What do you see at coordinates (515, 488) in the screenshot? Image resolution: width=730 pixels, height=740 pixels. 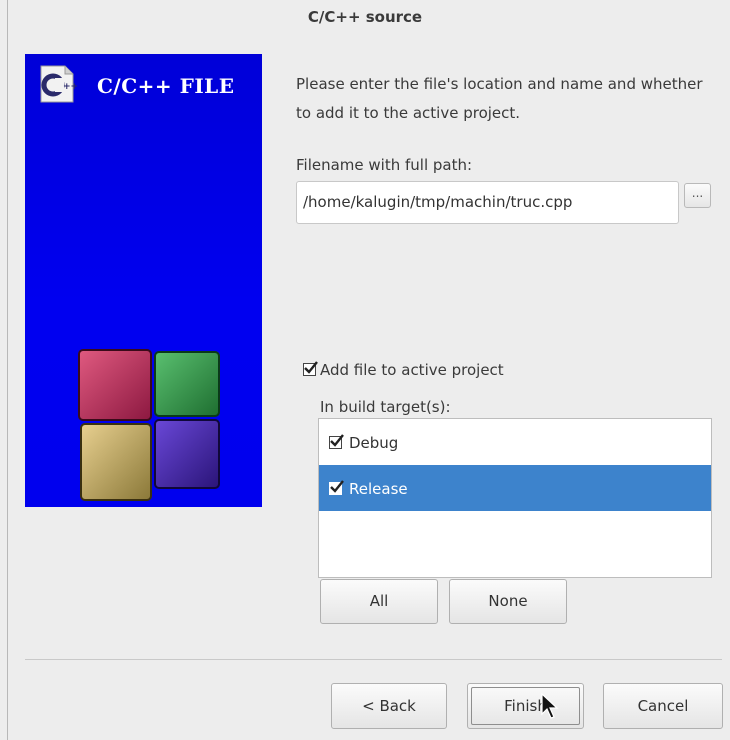 I see `build-target-release: Release` at bounding box center [515, 488].